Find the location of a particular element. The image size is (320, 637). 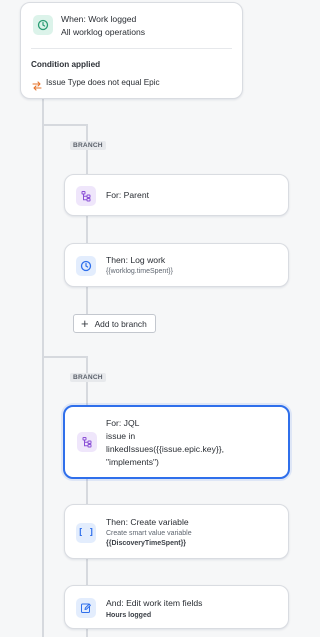

condition-heading: Condition applied is located at coordinates (66, 64).